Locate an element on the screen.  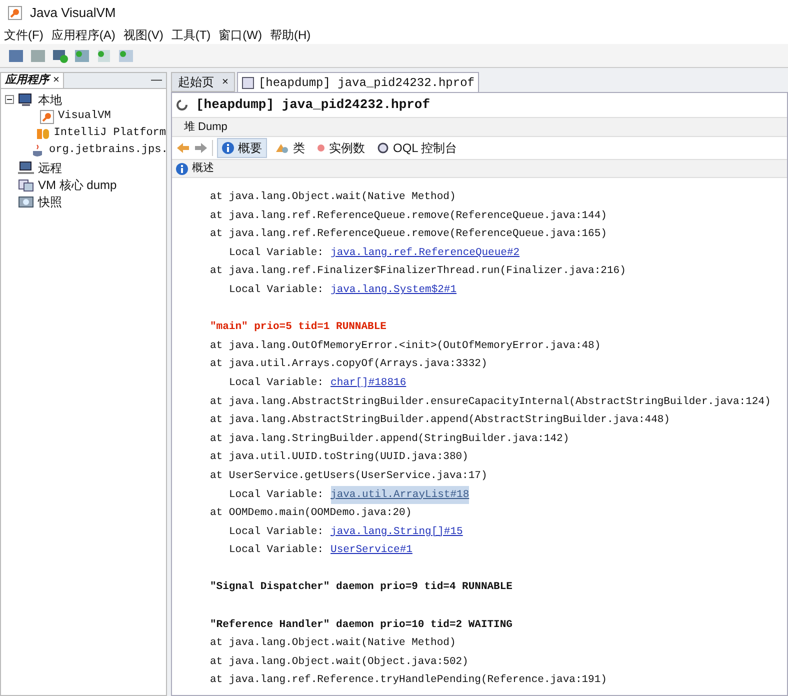
menu-item: 工具(T) is located at coordinates (191, 35).